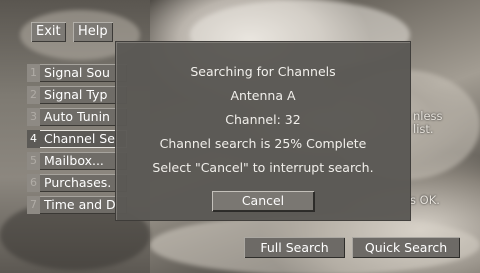 This screenshot has width=480, height=273. Describe the element at coordinates (406, 247) in the screenshot. I see `quick-search-button: Quick Search` at that location.